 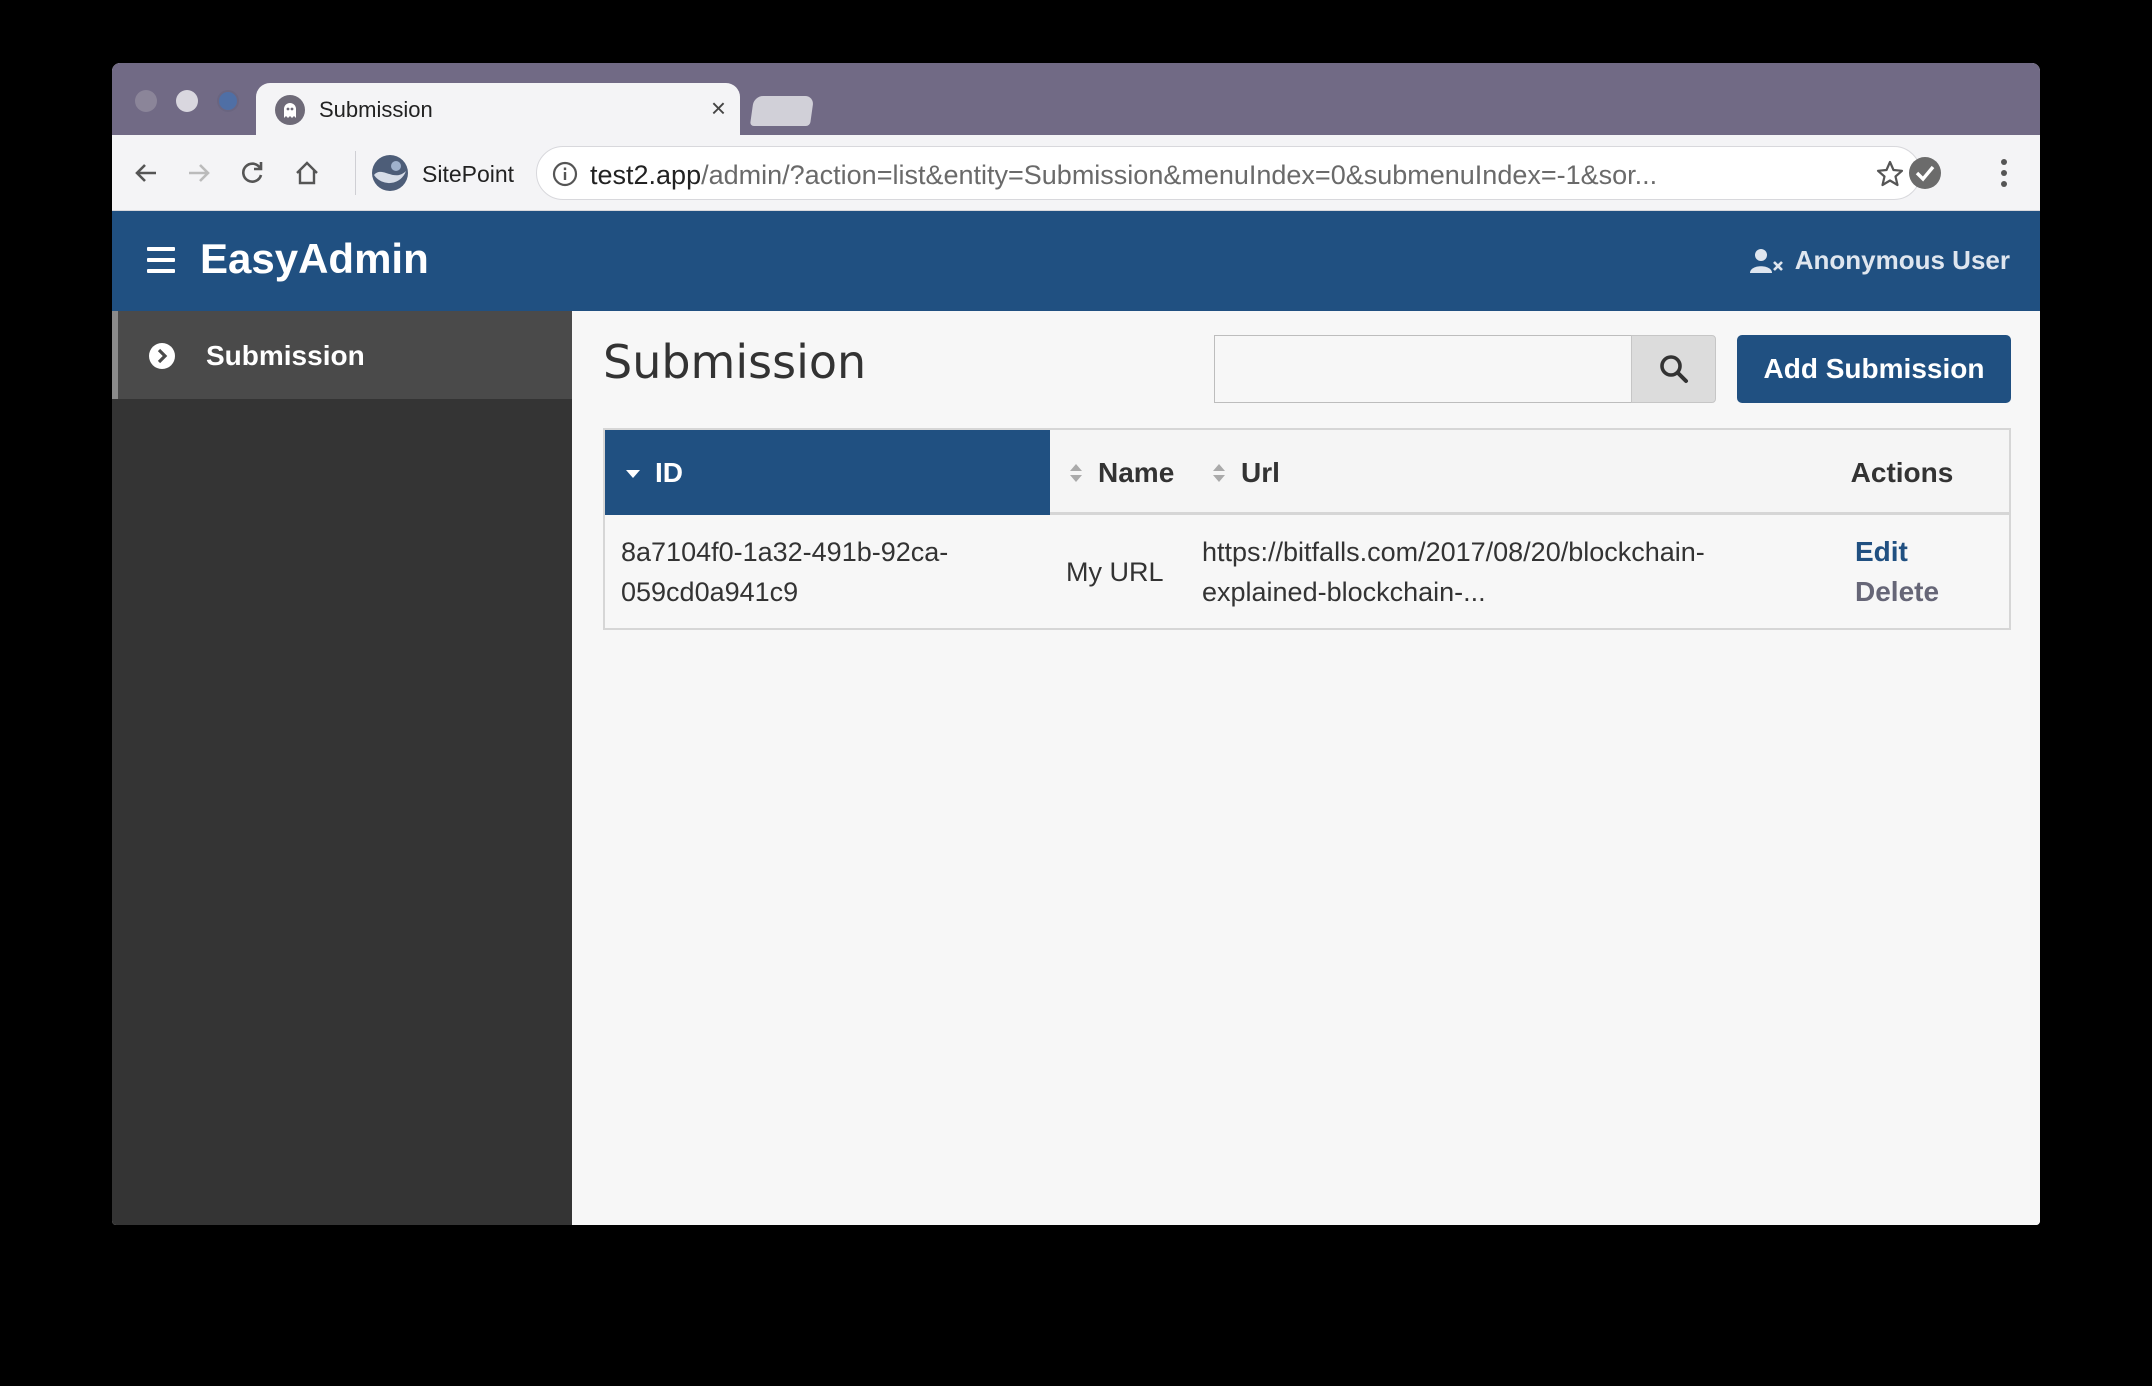 I want to click on cell-name: My URL, so click(x=1115, y=571).